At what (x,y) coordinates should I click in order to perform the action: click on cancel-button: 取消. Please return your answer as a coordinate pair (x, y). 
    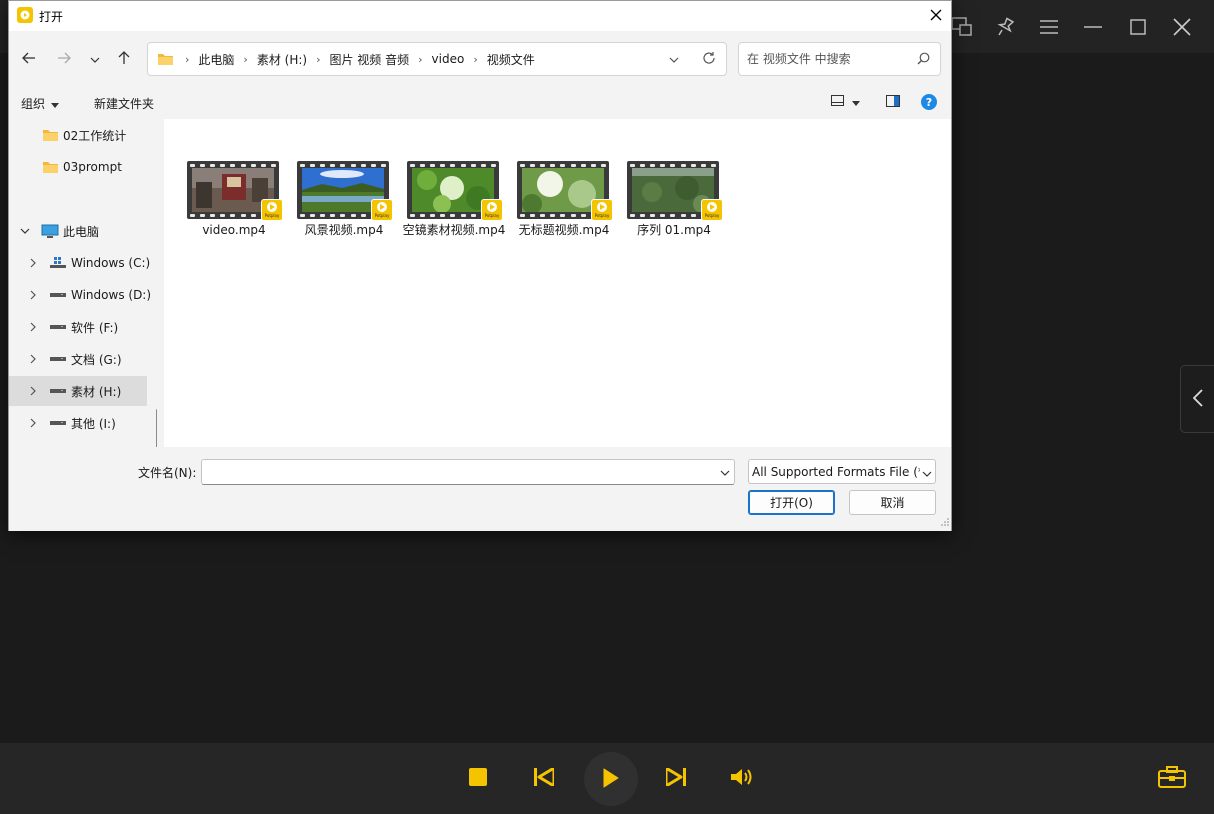
    Looking at the image, I should click on (892, 502).